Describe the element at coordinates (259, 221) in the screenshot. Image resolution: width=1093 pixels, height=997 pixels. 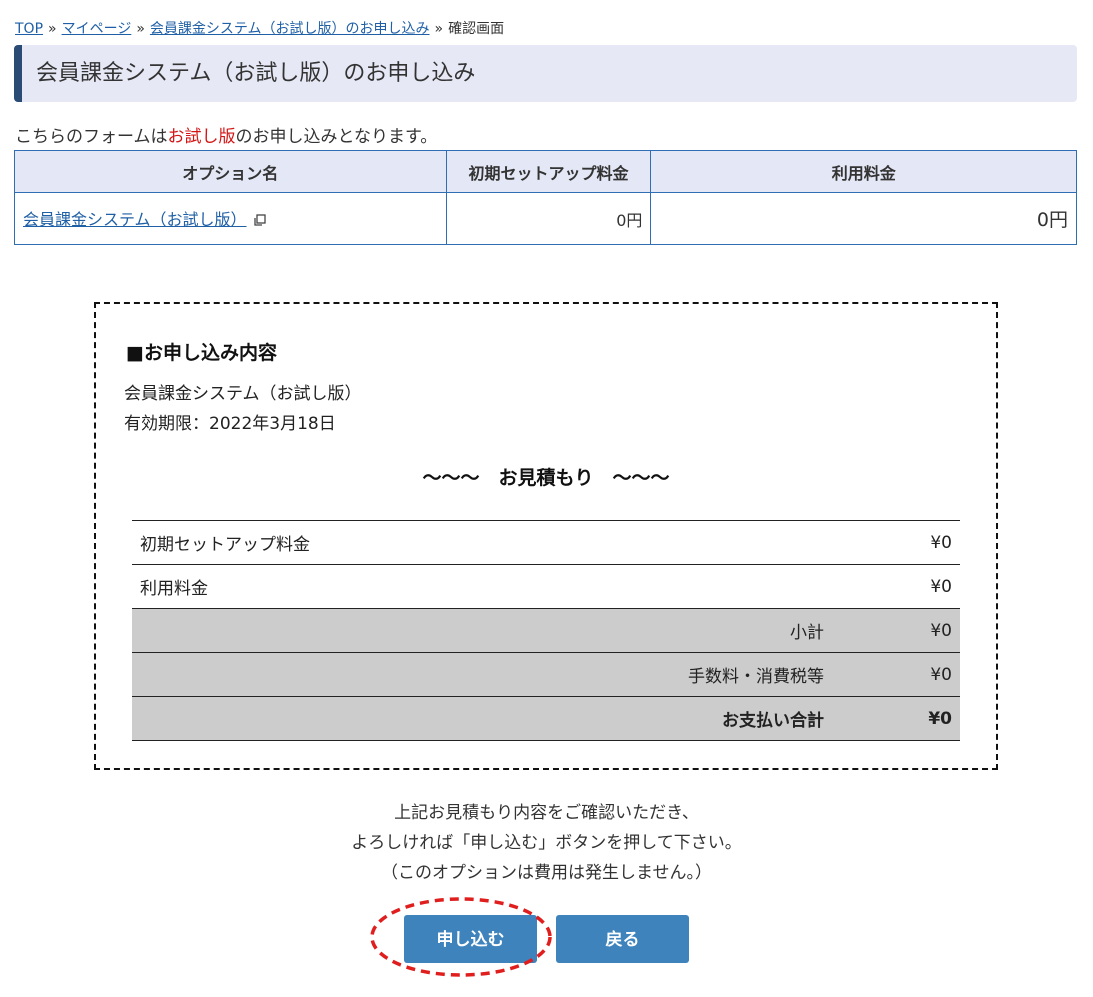
I see `external-link-icon` at that location.